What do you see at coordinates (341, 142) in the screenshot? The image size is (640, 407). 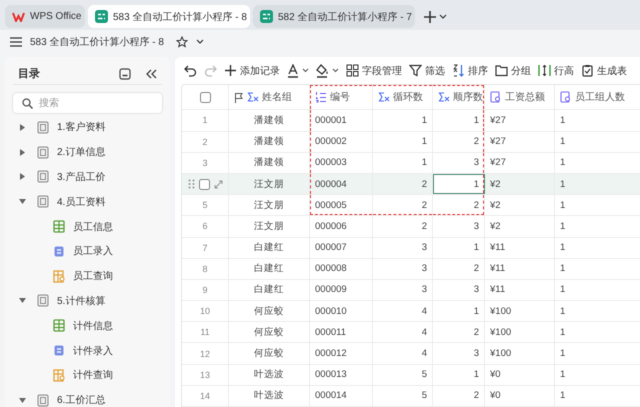 I see `table-cell: 000002` at bounding box center [341, 142].